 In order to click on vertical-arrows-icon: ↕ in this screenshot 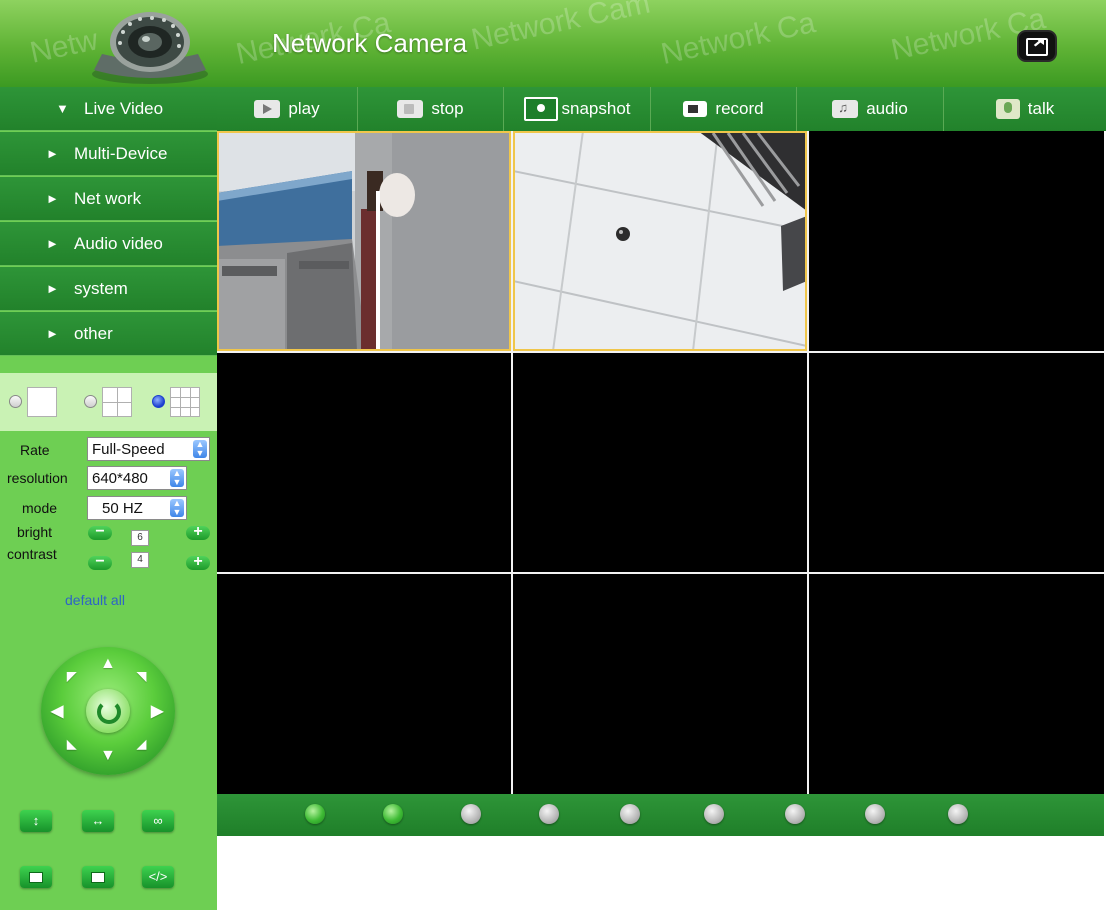, I will do `click(36, 820)`.